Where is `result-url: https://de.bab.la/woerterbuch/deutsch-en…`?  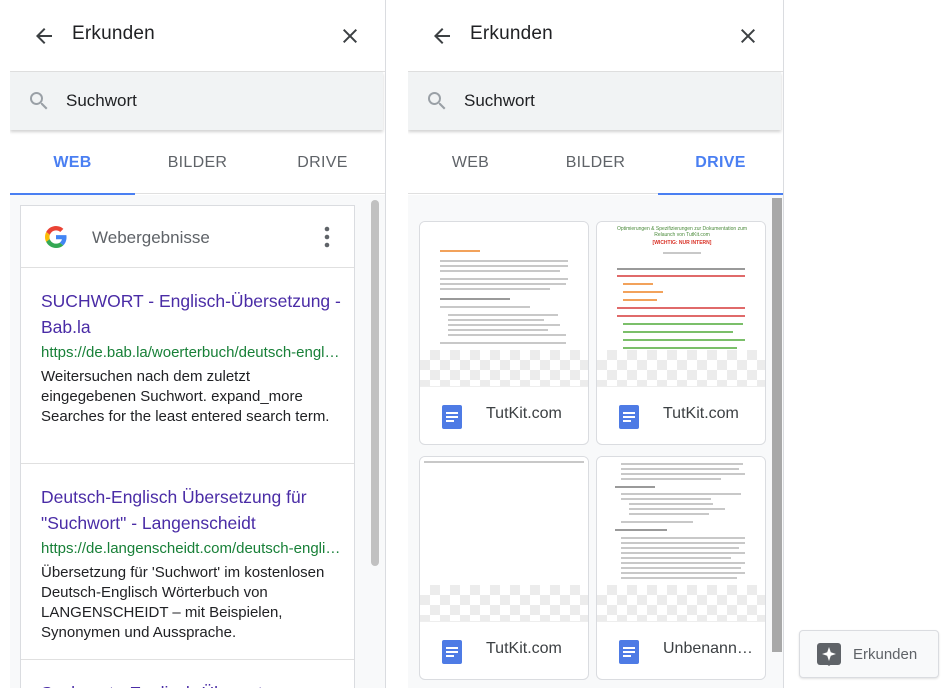 result-url: https://de.bab.la/woerterbuch/deutsch-en… is located at coordinates (191, 352).